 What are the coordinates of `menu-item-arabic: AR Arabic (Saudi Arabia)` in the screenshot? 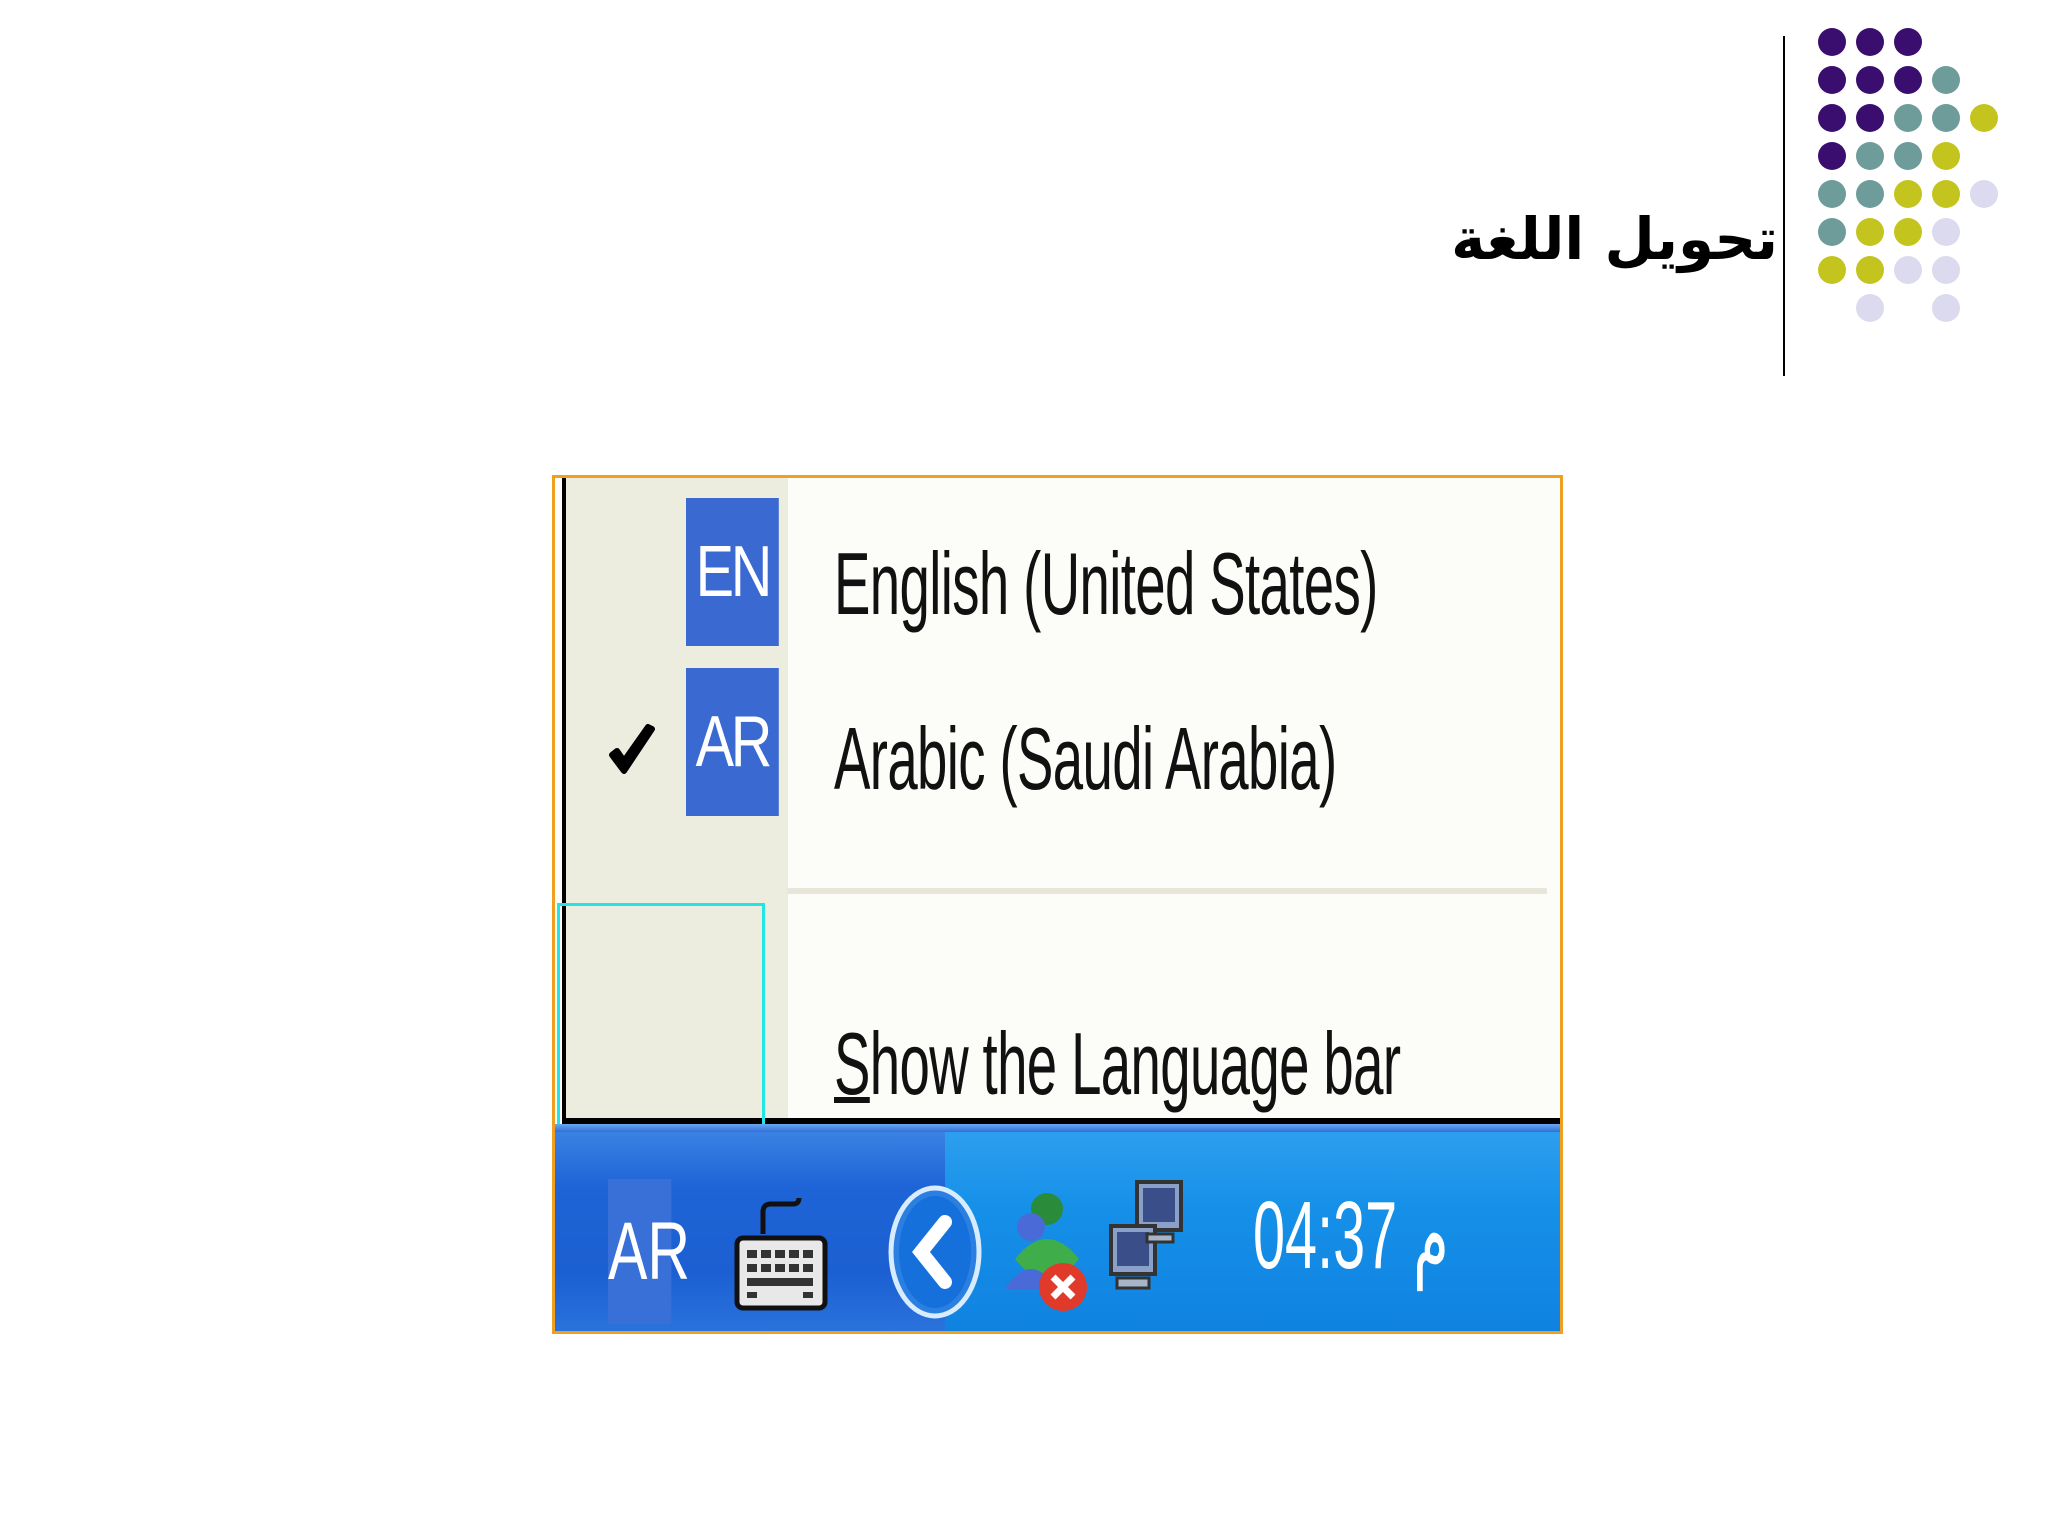 It's located at (1061, 743).